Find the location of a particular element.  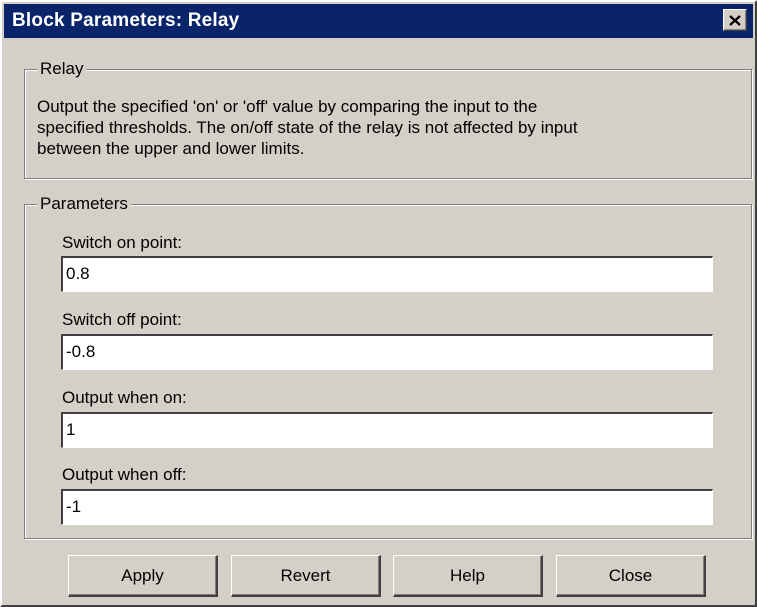

switch-on-point-label: Switch on point: is located at coordinates (122, 242).